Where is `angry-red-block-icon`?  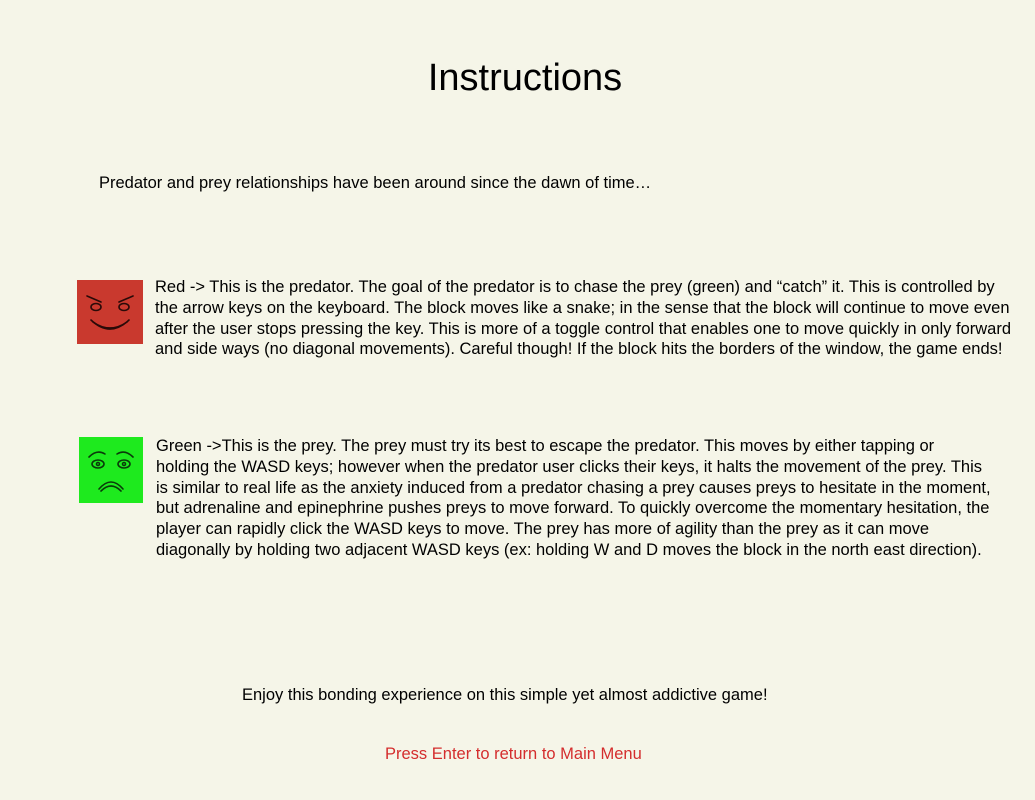 angry-red-block-icon is located at coordinates (110, 312).